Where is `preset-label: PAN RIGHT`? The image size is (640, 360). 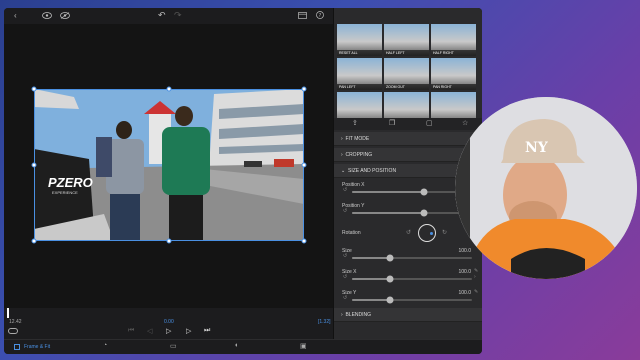 preset-label: PAN RIGHT is located at coordinates (453, 87).